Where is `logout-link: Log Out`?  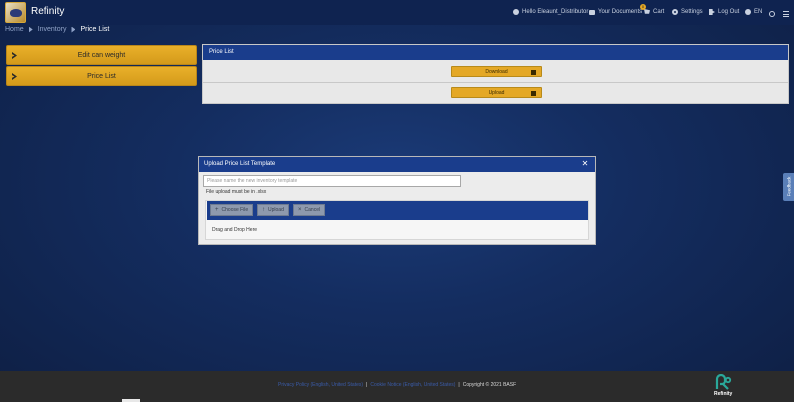 logout-link: Log Out is located at coordinates (724, 12).